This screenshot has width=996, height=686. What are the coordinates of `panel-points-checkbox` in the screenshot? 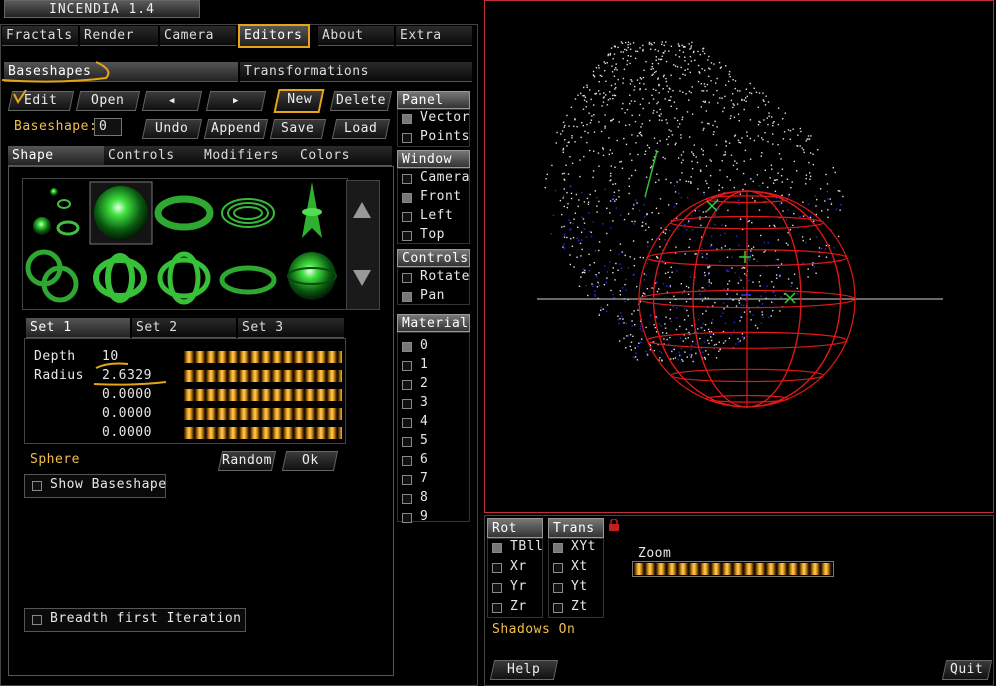 It's located at (407, 138).